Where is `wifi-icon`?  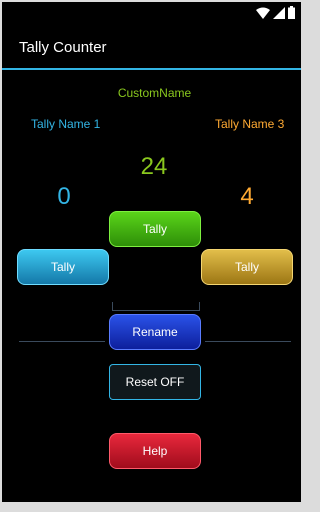
wifi-icon is located at coordinates (263, 13).